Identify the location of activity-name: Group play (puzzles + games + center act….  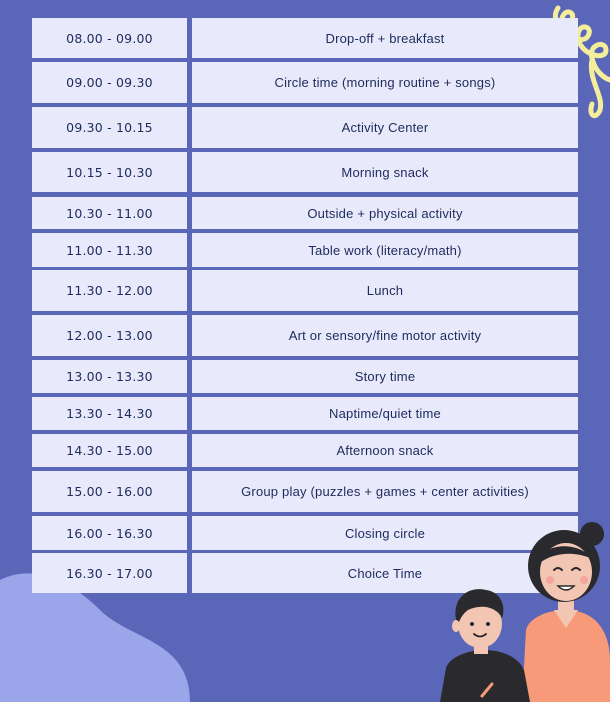
(385, 491).